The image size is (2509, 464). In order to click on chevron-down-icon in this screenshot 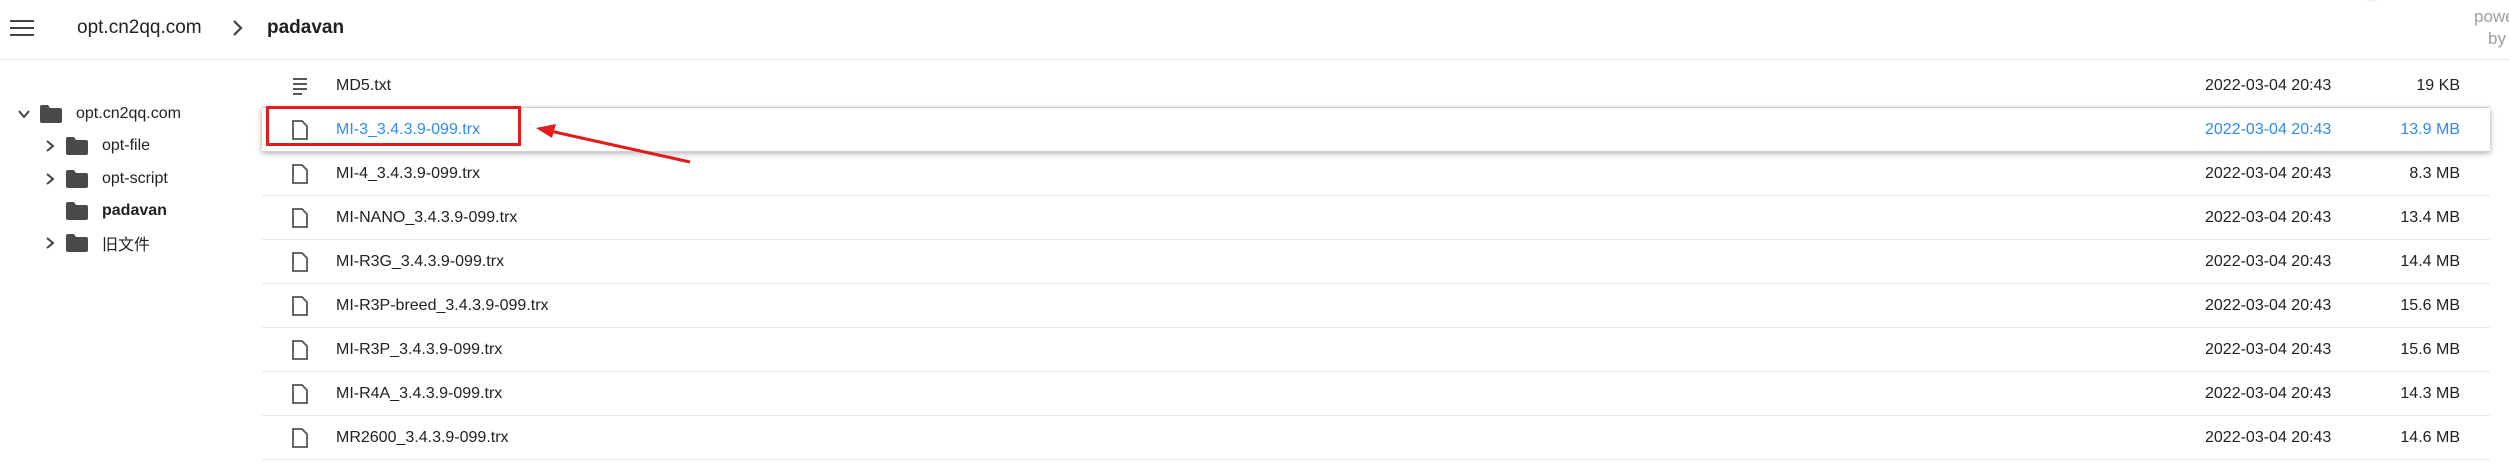, I will do `click(24, 114)`.